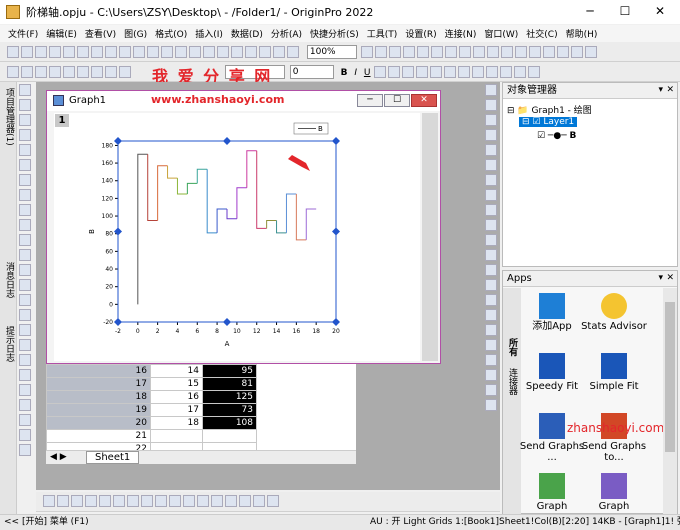 This screenshot has width=680, height=530. What do you see at coordinates (506, 72) in the screenshot?
I see `font-color-icon` at bounding box center [506, 72].